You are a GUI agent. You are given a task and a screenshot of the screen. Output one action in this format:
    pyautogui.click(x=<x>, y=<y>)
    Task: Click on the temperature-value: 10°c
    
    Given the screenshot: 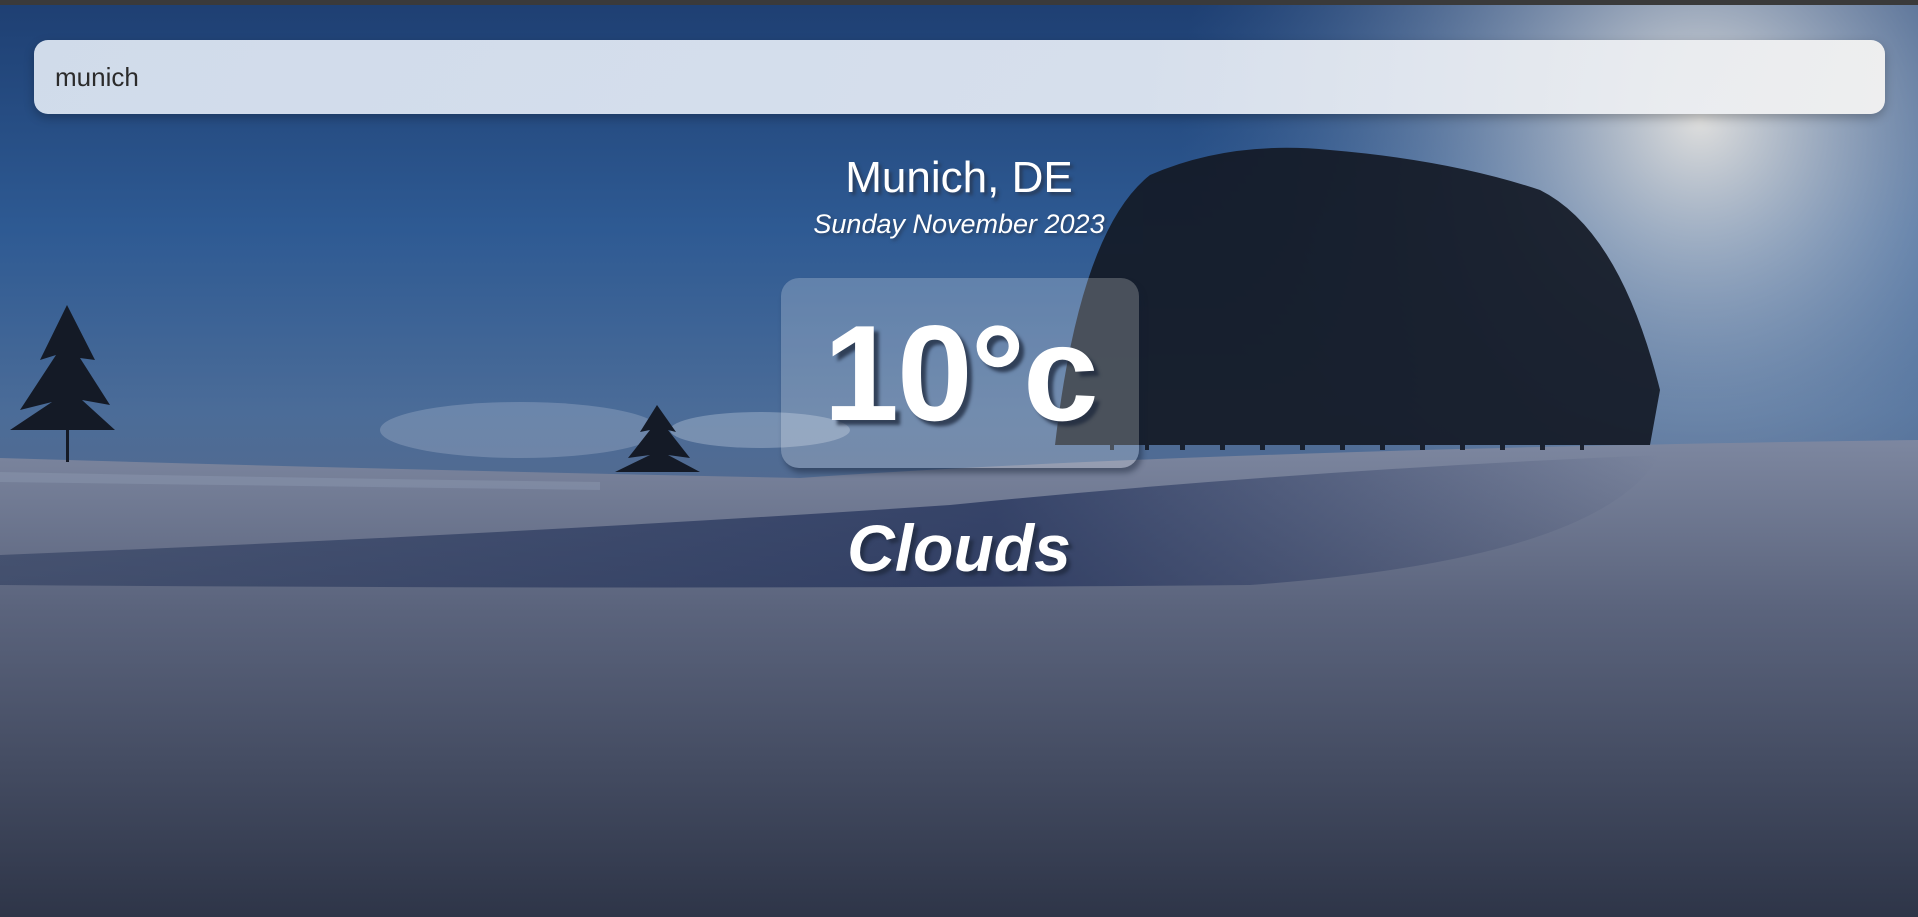 What is the action you would take?
    pyautogui.click(x=960, y=373)
    